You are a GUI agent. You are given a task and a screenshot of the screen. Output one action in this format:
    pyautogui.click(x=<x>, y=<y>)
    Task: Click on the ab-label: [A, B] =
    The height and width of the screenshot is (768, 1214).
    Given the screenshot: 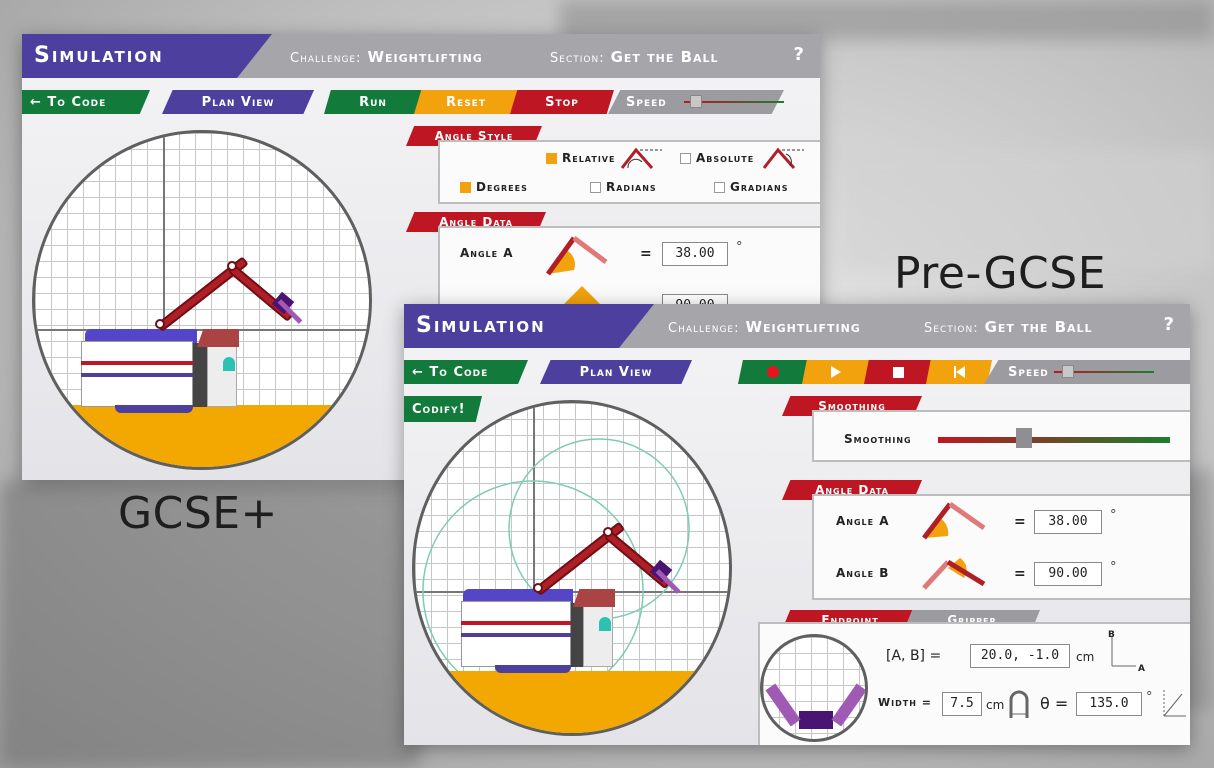 What is the action you would take?
    pyautogui.click(x=914, y=656)
    